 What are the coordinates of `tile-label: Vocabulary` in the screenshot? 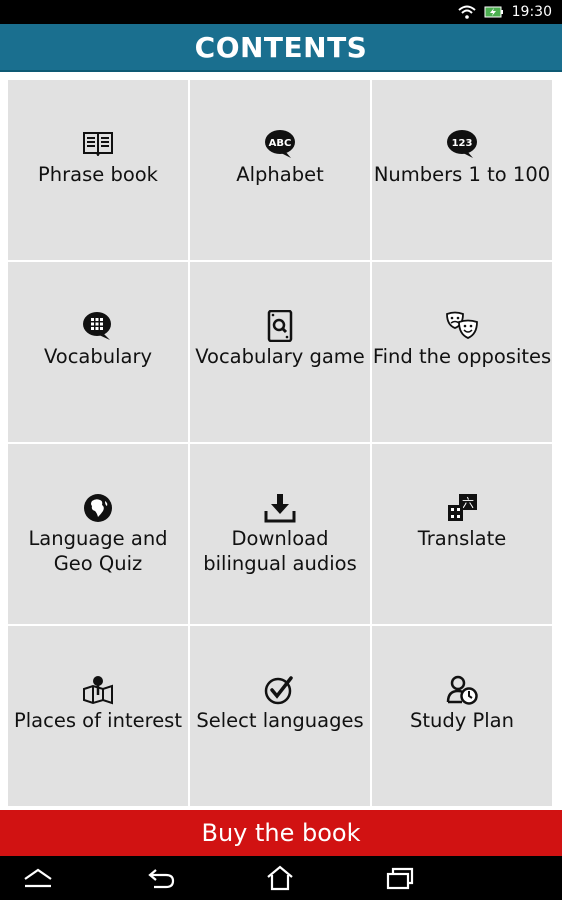 It's located at (98, 356).